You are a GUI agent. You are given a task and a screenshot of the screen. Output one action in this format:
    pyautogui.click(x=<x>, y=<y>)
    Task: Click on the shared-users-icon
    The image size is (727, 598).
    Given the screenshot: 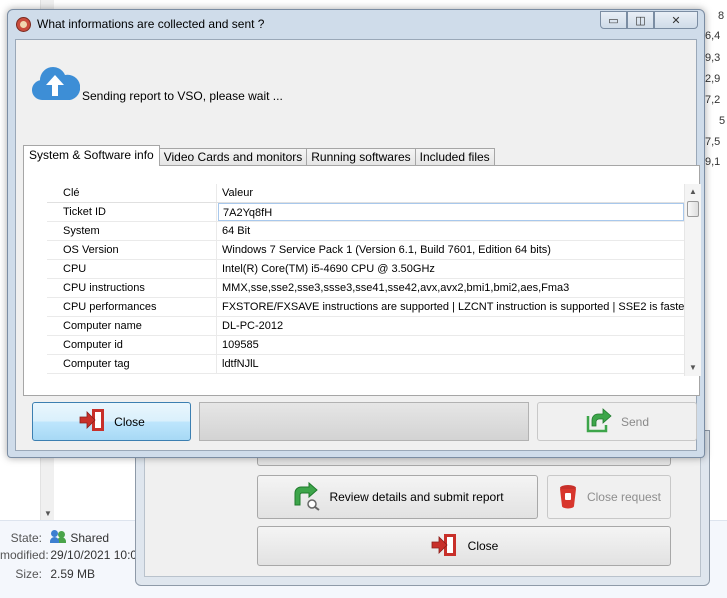 What is the action you would take?
    pyautogui.click(x=58, y=537)
    